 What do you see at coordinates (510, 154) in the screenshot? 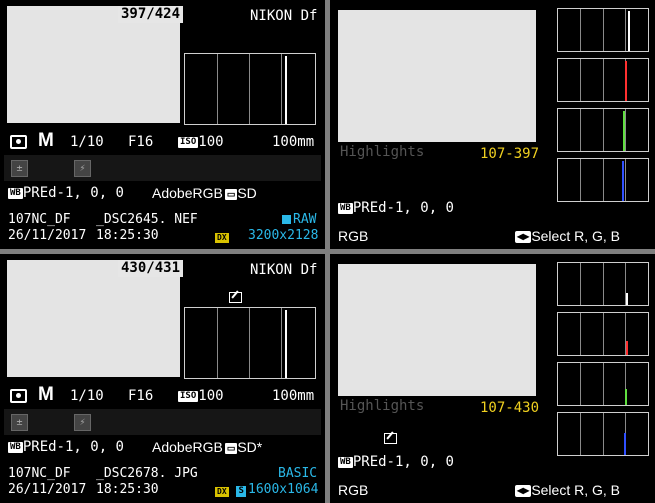
I see `file-number: 107-397` at bounding box center [510, 154].